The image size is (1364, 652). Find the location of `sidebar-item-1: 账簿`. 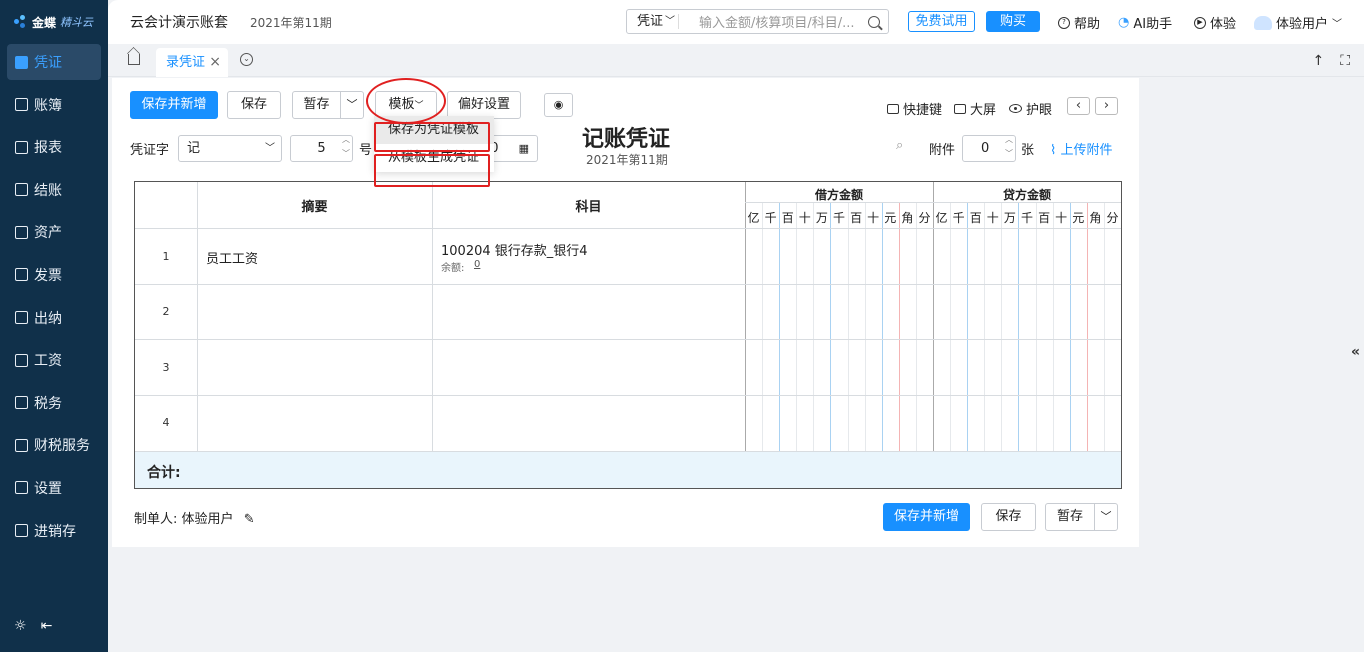

sidebar-item-1: 账簿 is located at coordinates (54, 105).